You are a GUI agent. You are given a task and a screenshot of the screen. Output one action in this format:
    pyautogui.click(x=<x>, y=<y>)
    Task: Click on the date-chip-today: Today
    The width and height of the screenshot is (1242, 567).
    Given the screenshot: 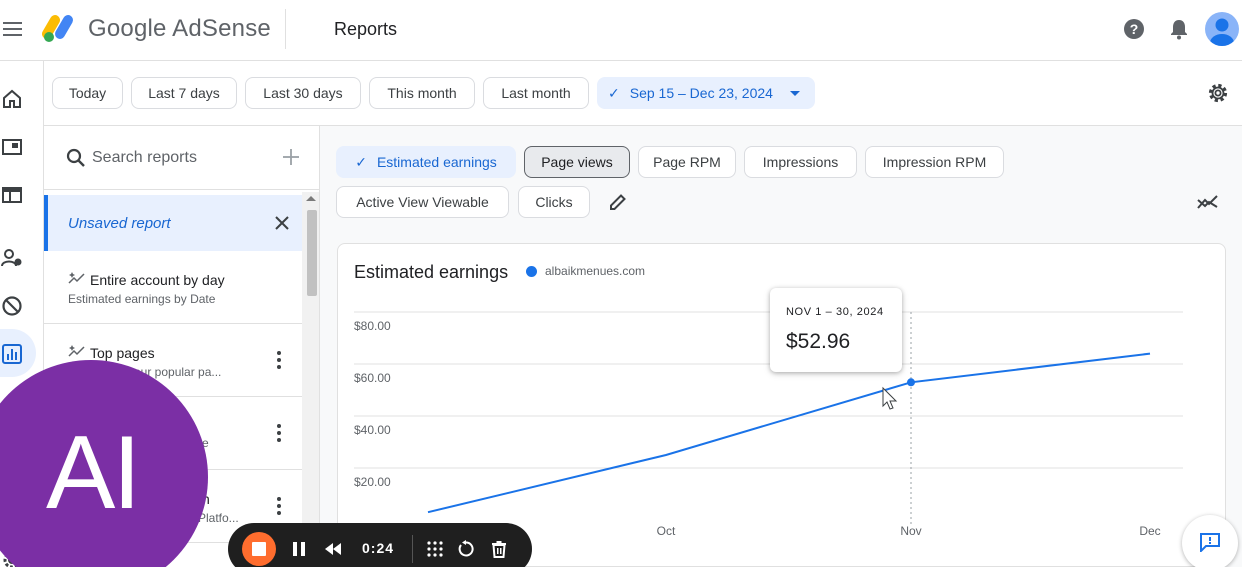 What is the action you would take?
    pyautogui.click(x=87, y=93)
    